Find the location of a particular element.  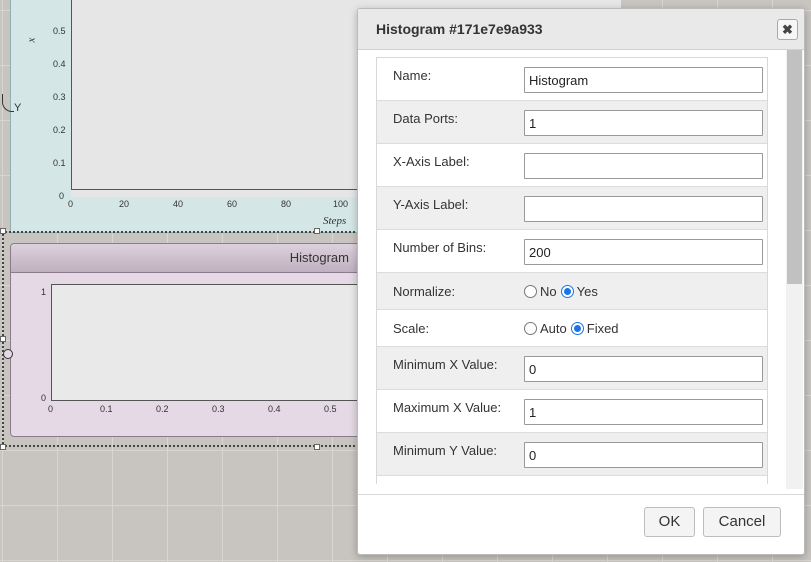

scrollbar-thumb is located at coordinates (794, 167).